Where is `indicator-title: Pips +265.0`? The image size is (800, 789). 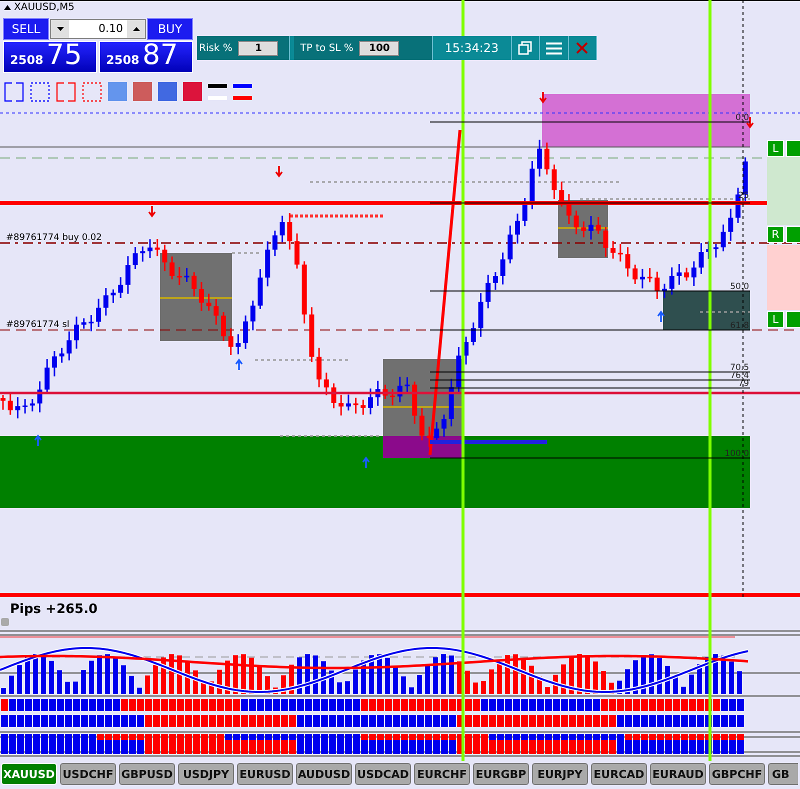 indicator-title: Pips +265.0 is located at coordinates (54, 609).